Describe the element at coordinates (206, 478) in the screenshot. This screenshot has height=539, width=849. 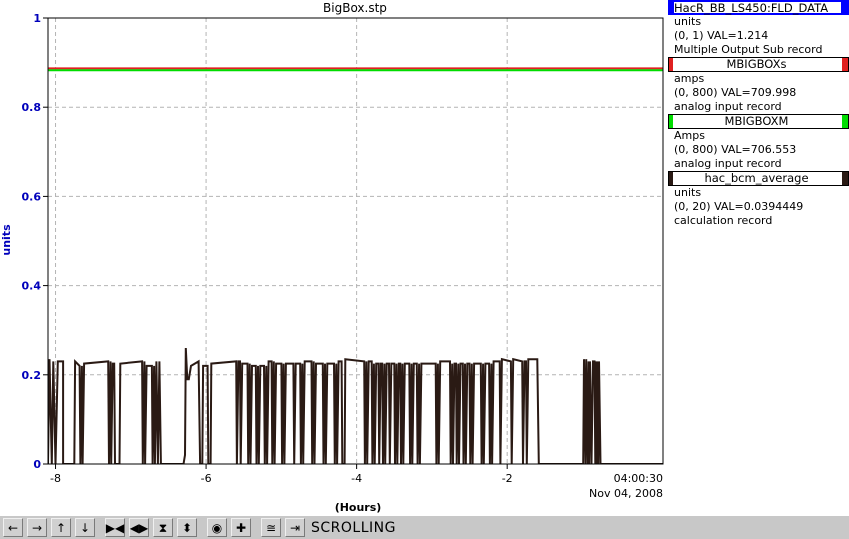
I see `x-tick-label: -6` at that location.